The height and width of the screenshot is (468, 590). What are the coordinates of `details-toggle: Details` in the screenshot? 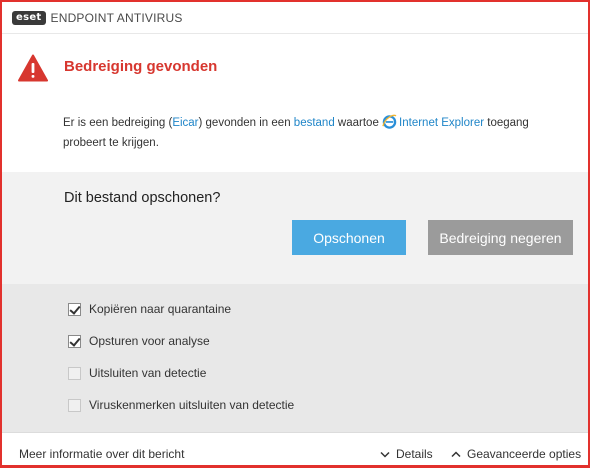 It's located at (406, 454).